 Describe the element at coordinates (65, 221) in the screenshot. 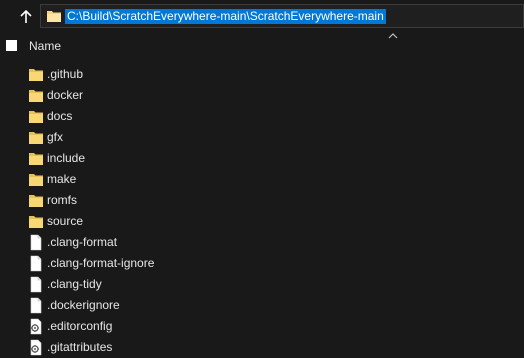

I see `item-name: source` at that location.